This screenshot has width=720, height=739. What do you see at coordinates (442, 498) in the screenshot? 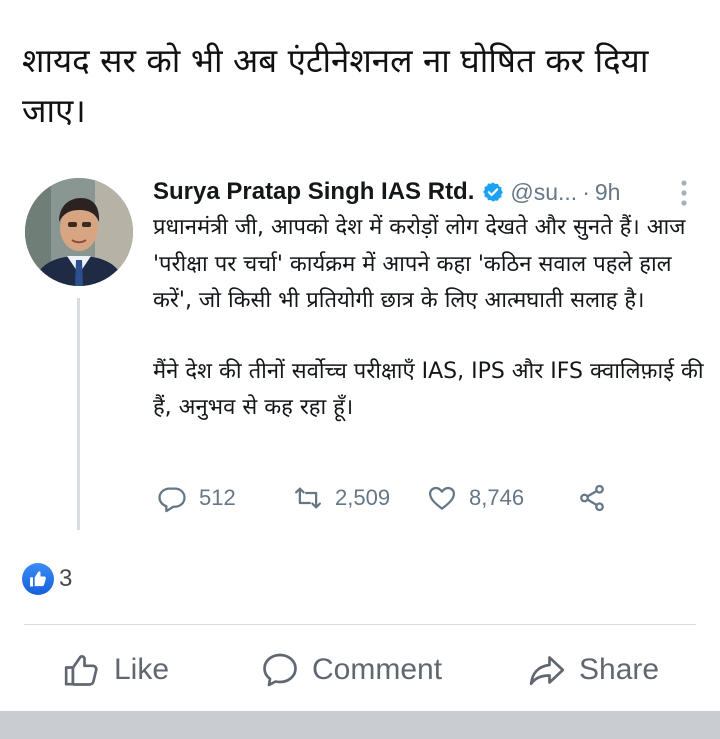
I see `heart-icon` at bounding box center [442, 498].